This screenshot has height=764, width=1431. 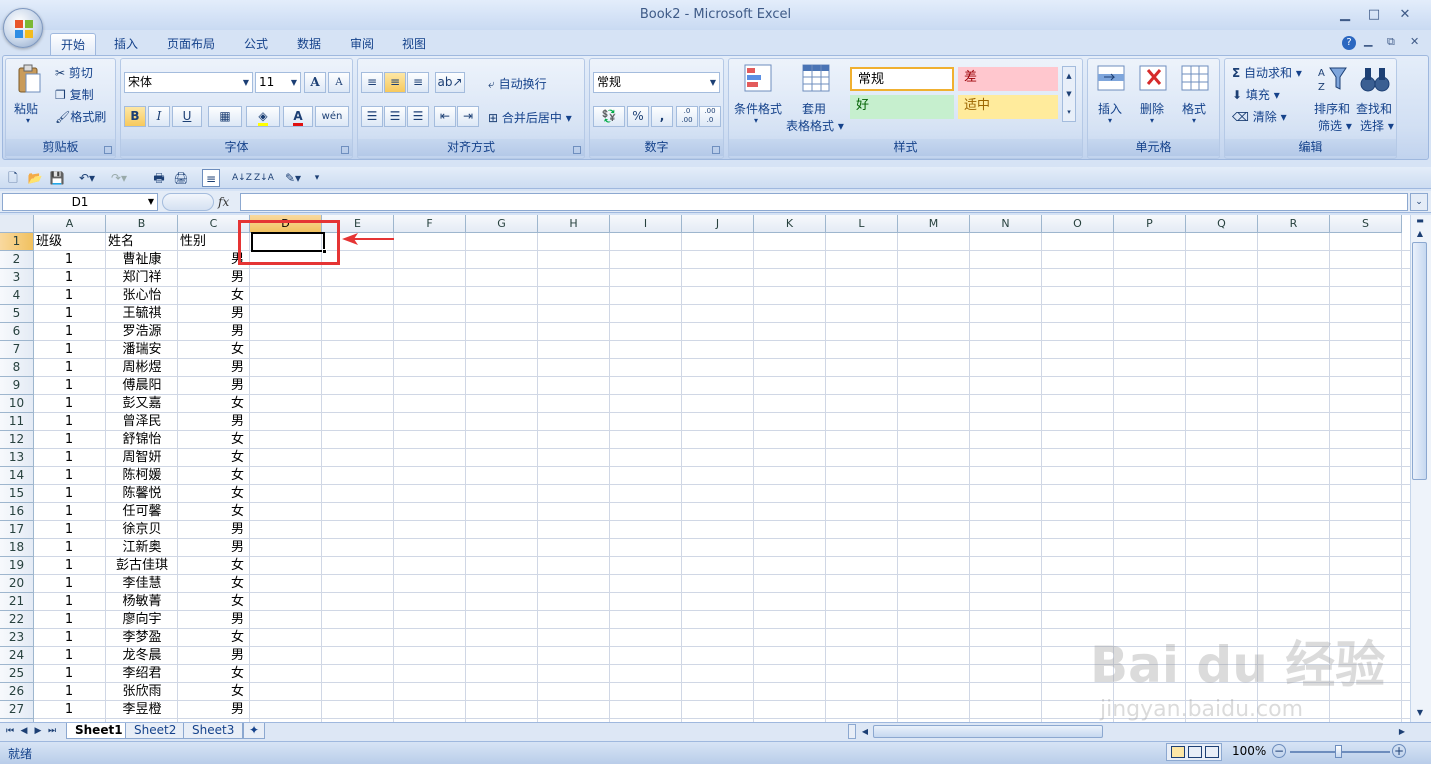 I want to click on zoom-out-icon: −, so click(x=1279, y=751).